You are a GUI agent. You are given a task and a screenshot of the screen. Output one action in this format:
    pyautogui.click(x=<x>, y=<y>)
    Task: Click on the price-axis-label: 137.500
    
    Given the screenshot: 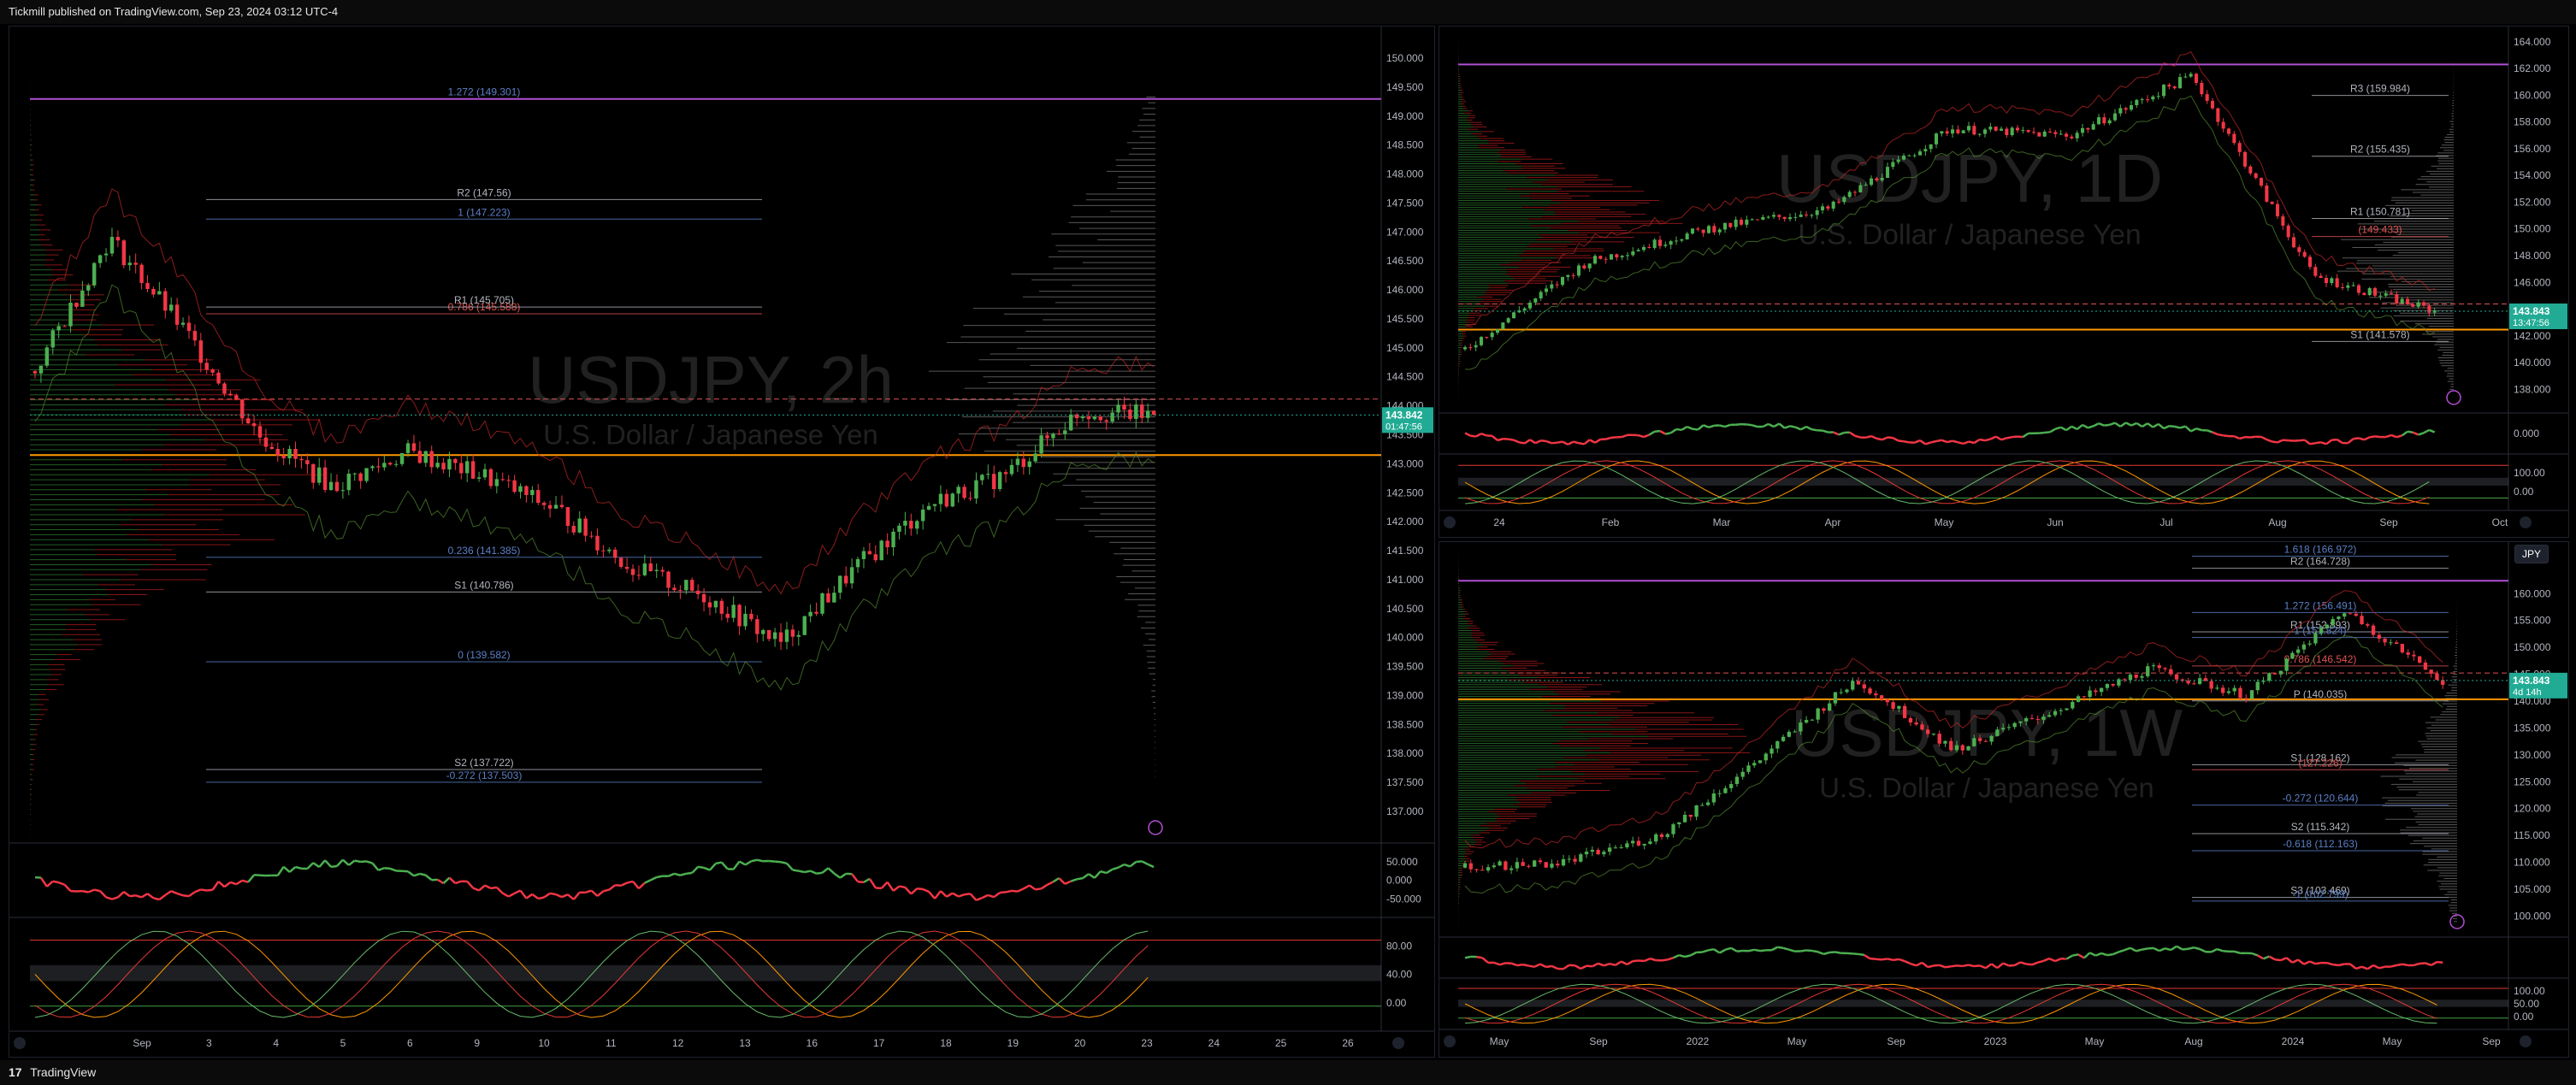 What is the action you would take?
    pyautogui.click(x=1405, y=782)
    